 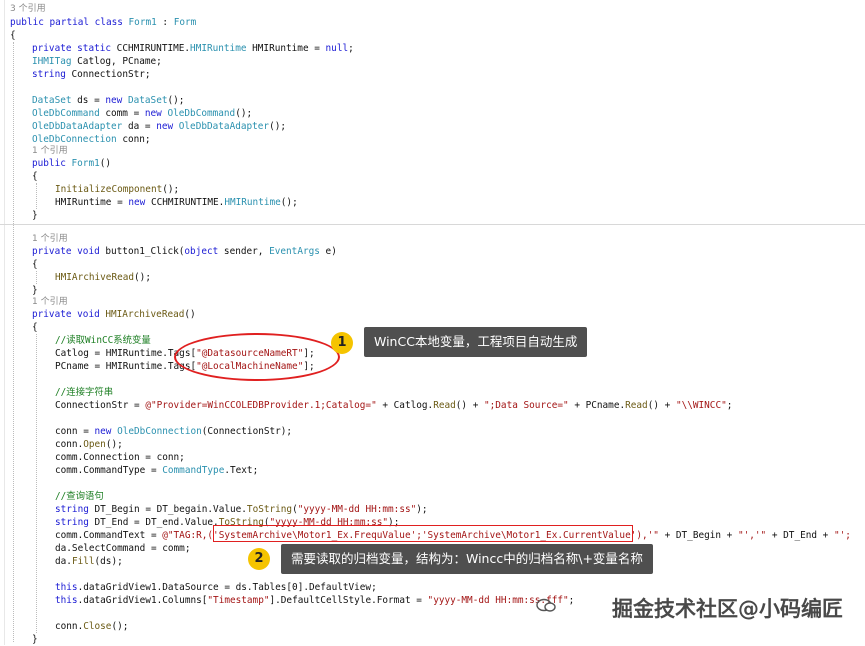 I want to click on code-comment: //读取WinCC系统变量, so click(x=103, y=340).